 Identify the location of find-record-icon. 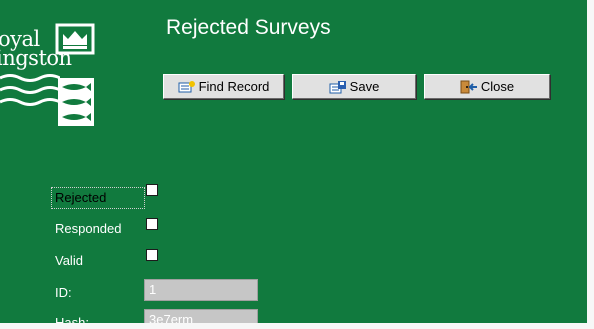
(186, 86).